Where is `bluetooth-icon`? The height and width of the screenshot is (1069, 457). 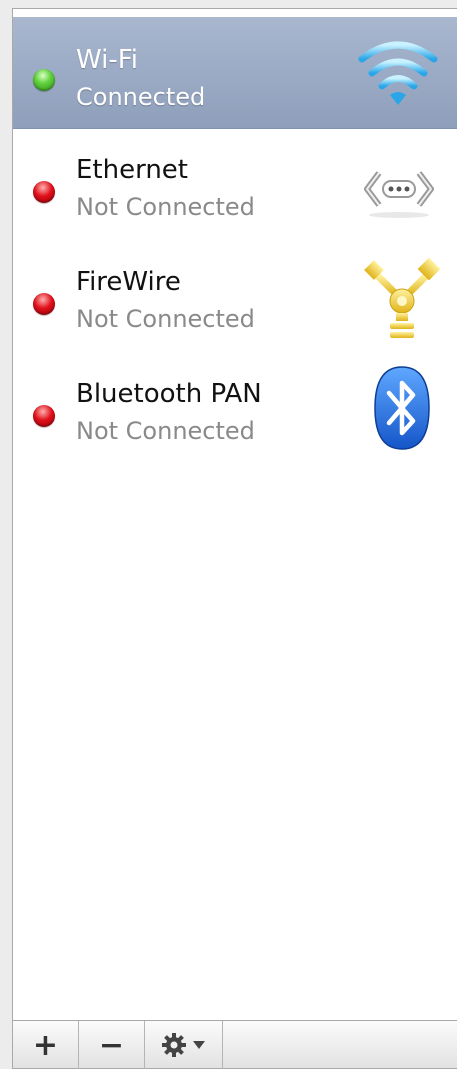 bluetooth-icon is located at coordinates (402, 408).